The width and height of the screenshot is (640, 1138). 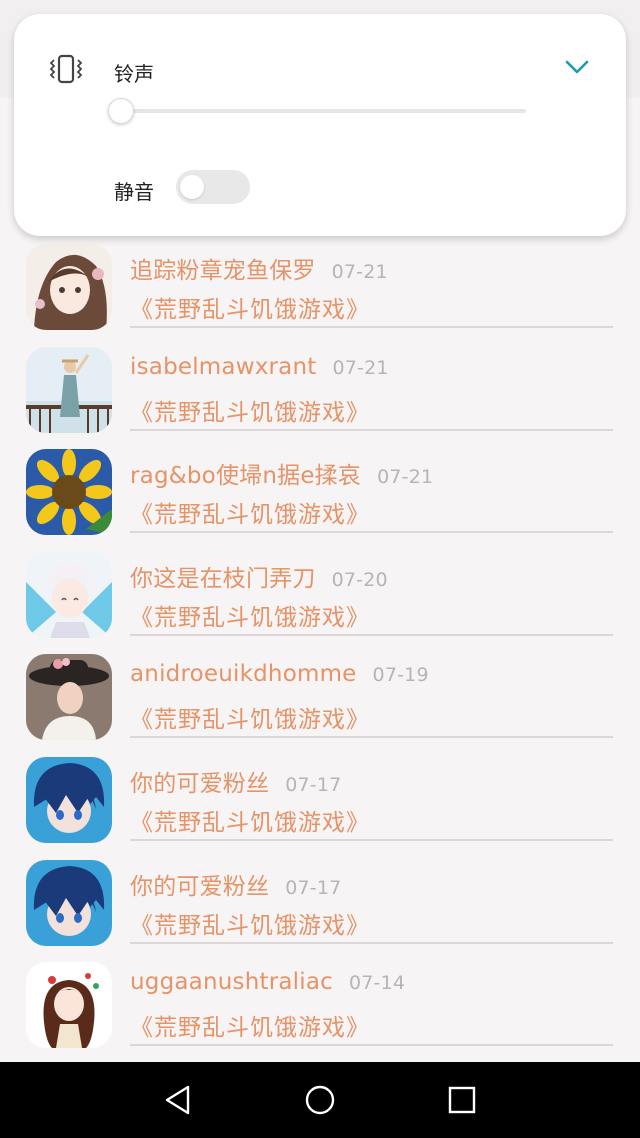 What do you see at coordinates (320, 494) in the screenshot?
I see `list-item: rag&bo使埽n据e揉哀 07-21 《荒野乱斗饥饿游戏》` at bounding box center [320, 494].